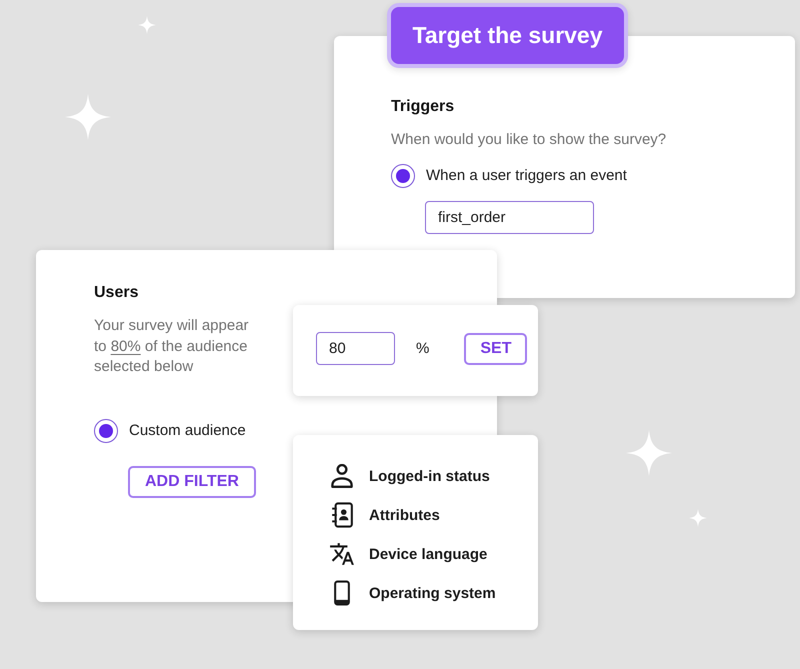 This screenshot has width=800, height=669. Describe the element at coordinates (528, 140) in the screenshot. I see `question-text: When would you like to show the survey?` at that location.